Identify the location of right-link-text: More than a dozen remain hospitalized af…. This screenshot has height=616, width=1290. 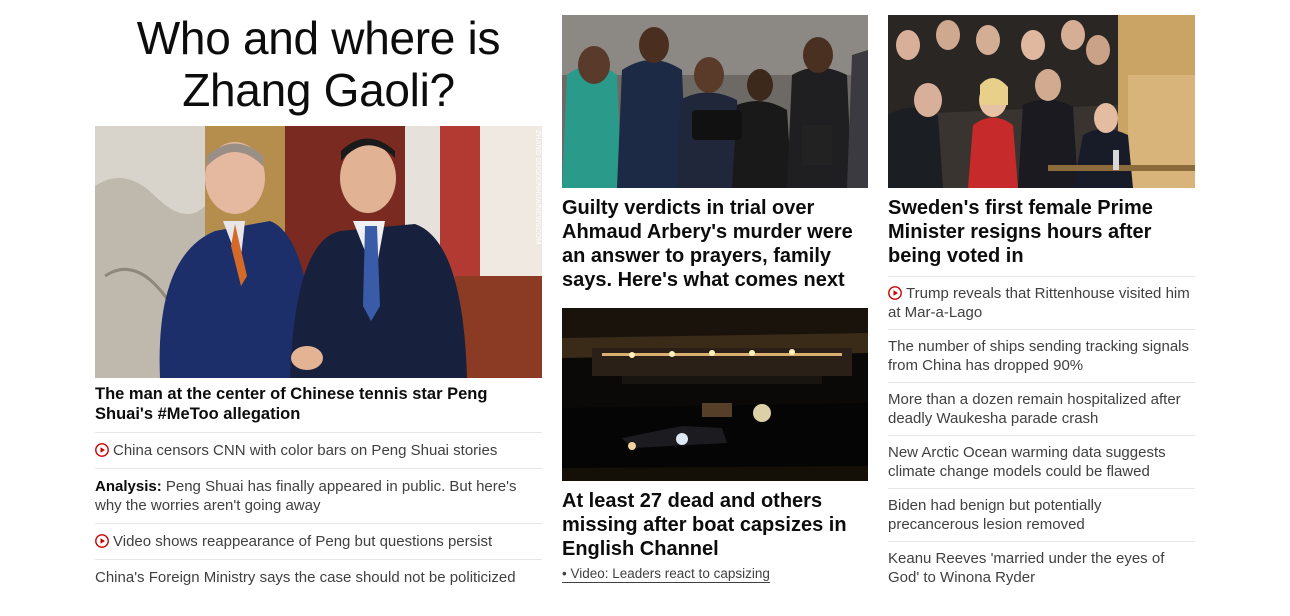
(1034, 409).